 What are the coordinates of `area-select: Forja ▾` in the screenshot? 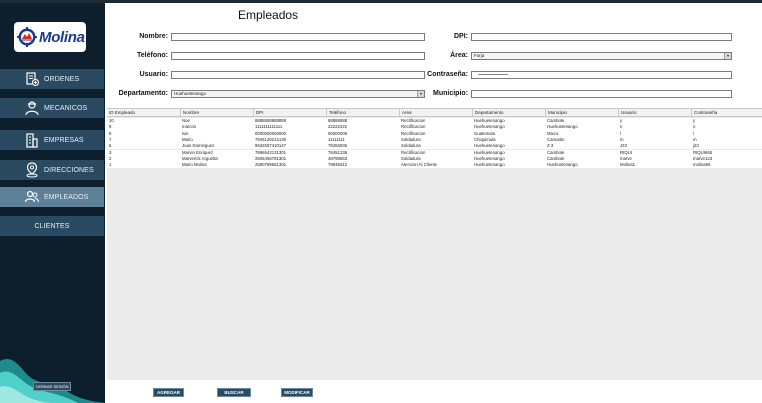 It's located at (601, 56).